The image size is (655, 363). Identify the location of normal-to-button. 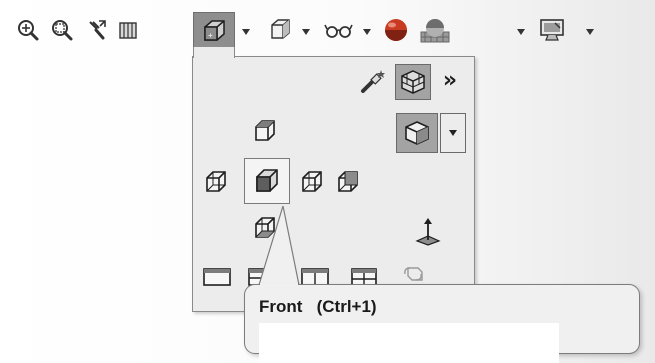
(428, 231).